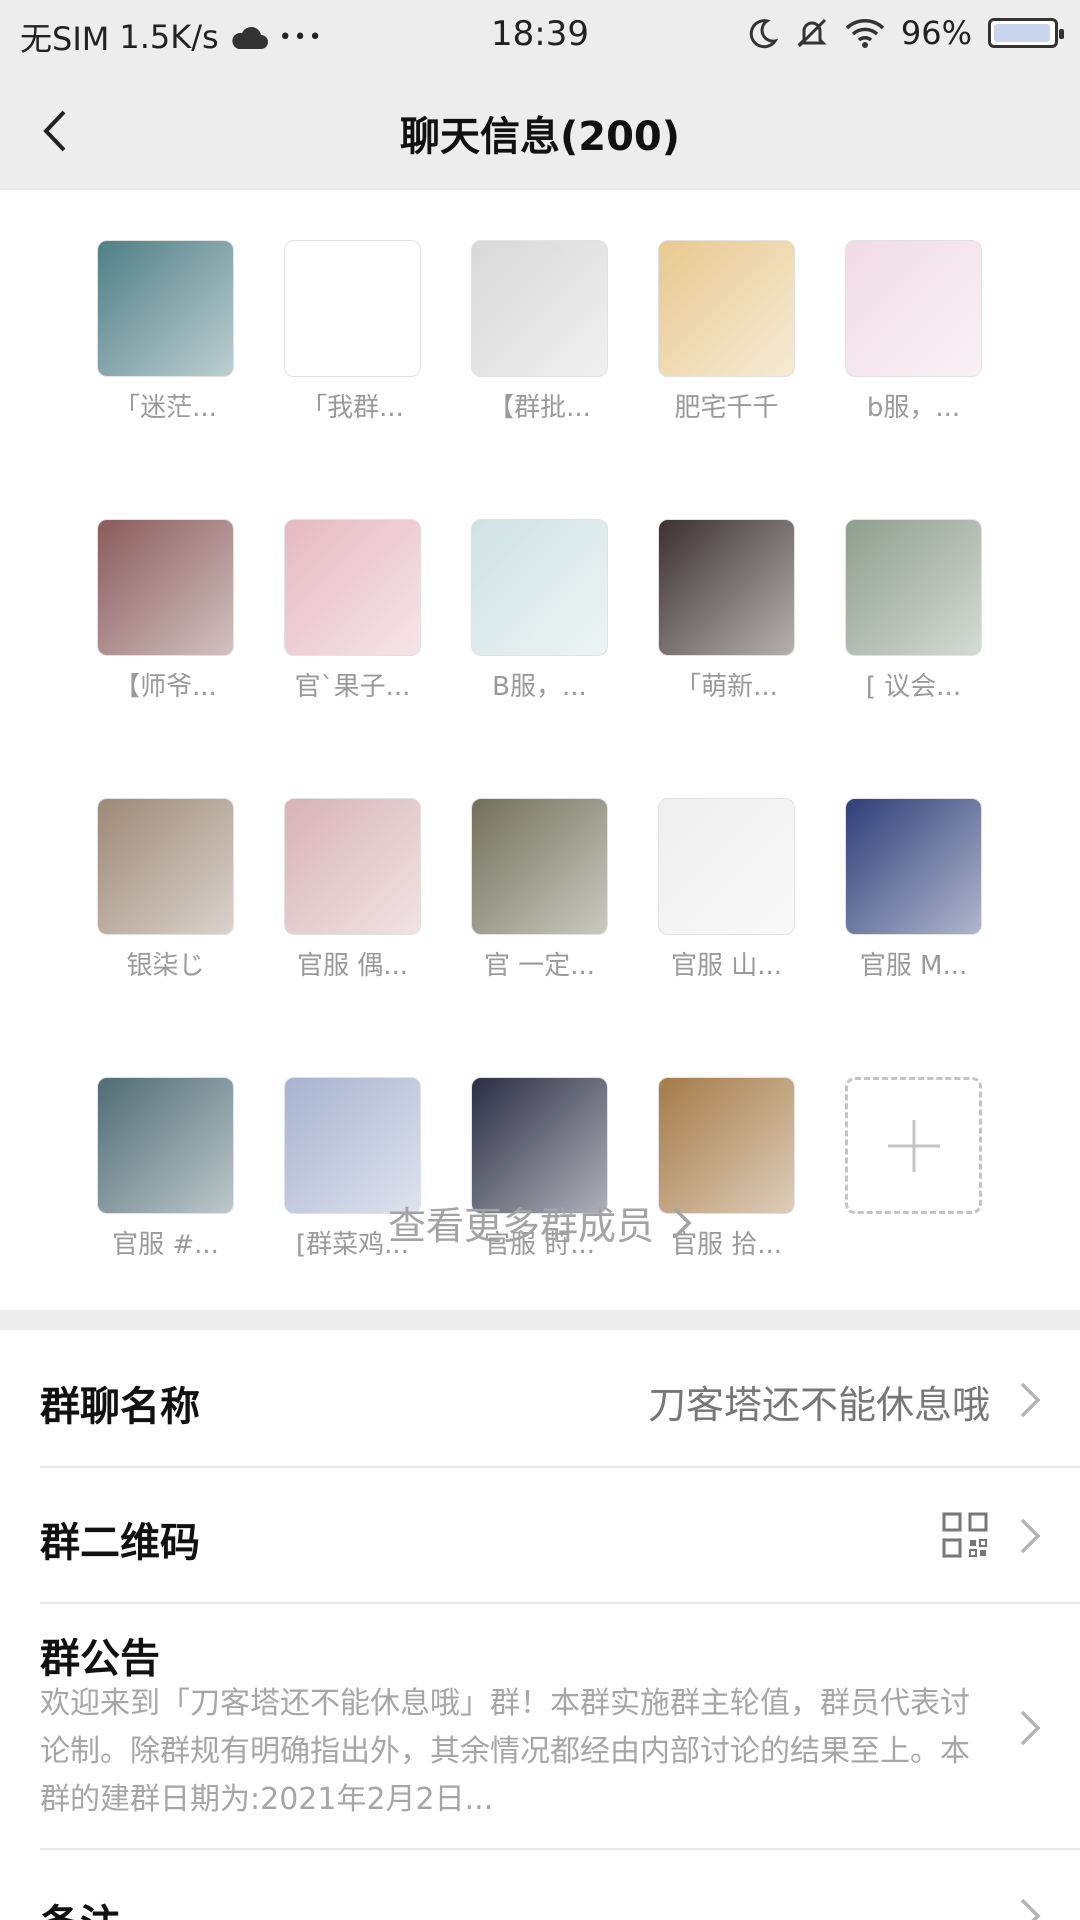 This screenshot has width=1080, height=1920. Describe the element at coordinates (764, 34) in the screenshot. I see `moon-icon` at that location.